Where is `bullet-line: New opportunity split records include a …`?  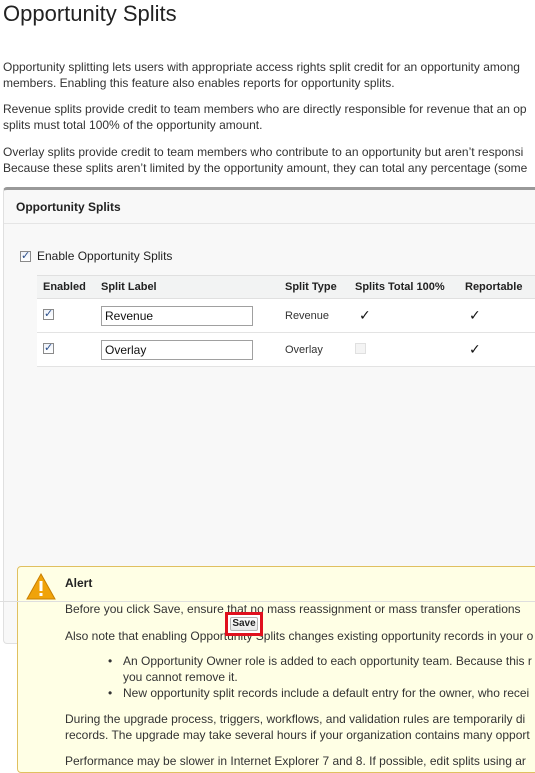 bullet-line: New opportunity split records include a … is located at coordinates (326, 693).